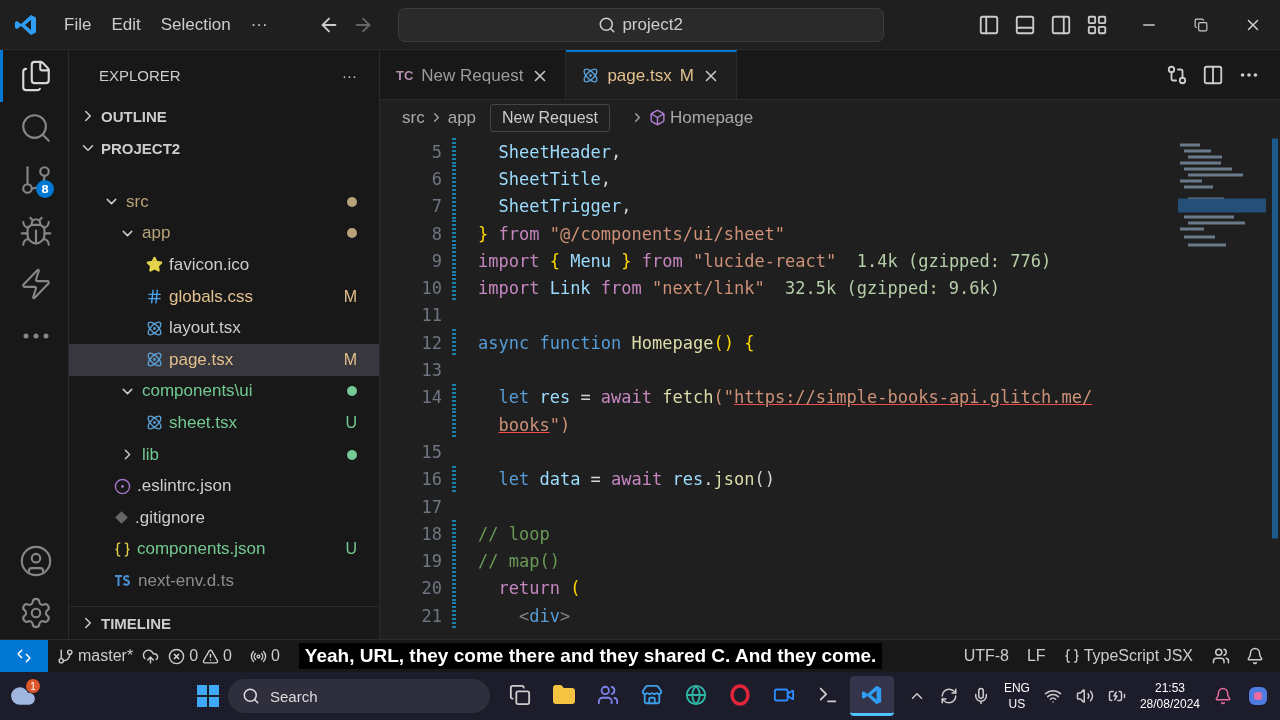 The height and width of the screenshot is (720, 1280). Describe the element at coordinates (34, 180) in the screenshot. I see `branch-icon: 8` at that location.